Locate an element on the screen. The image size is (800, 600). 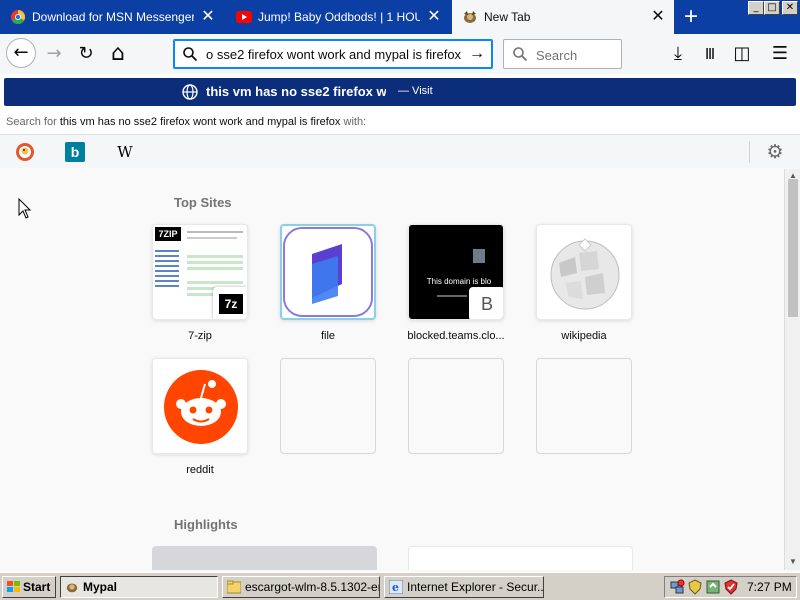
forward-button: → is located at coordinates (54, 54).